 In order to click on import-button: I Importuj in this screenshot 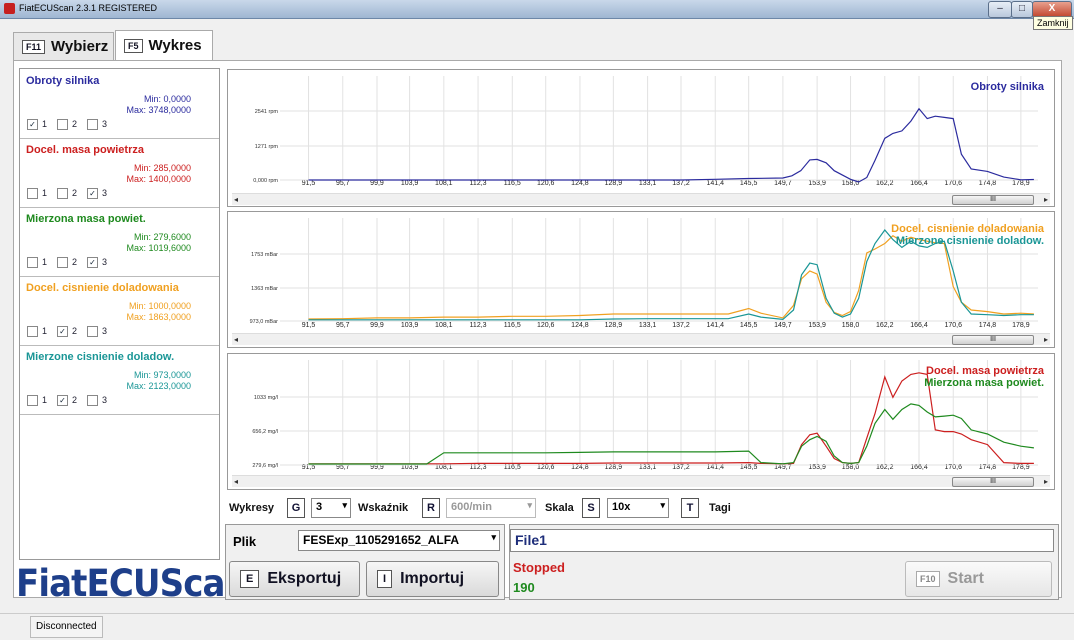, I will do `click(432, 579)`.